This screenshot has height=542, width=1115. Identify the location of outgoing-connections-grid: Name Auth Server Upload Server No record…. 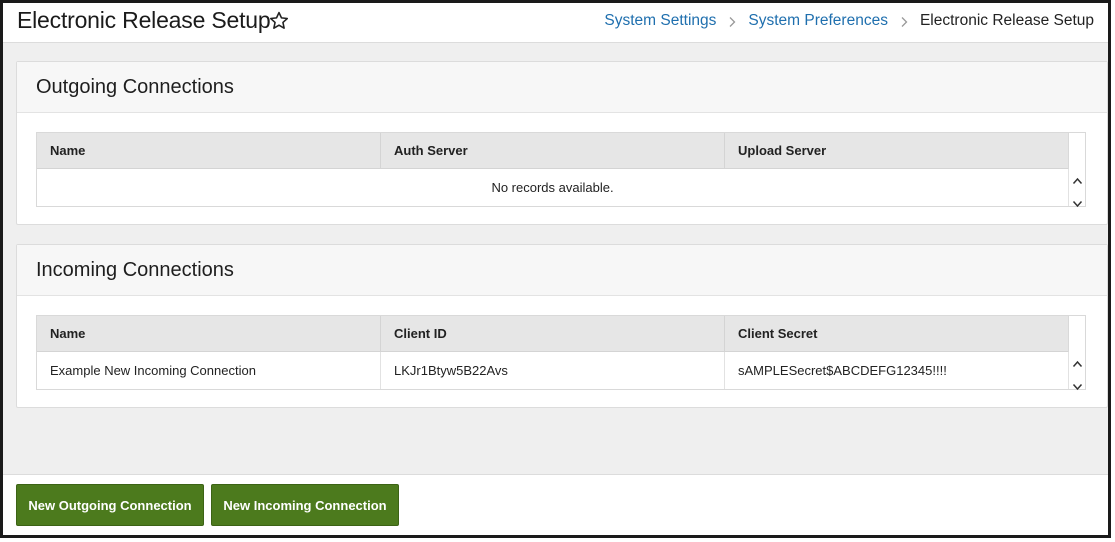
(561, 170).